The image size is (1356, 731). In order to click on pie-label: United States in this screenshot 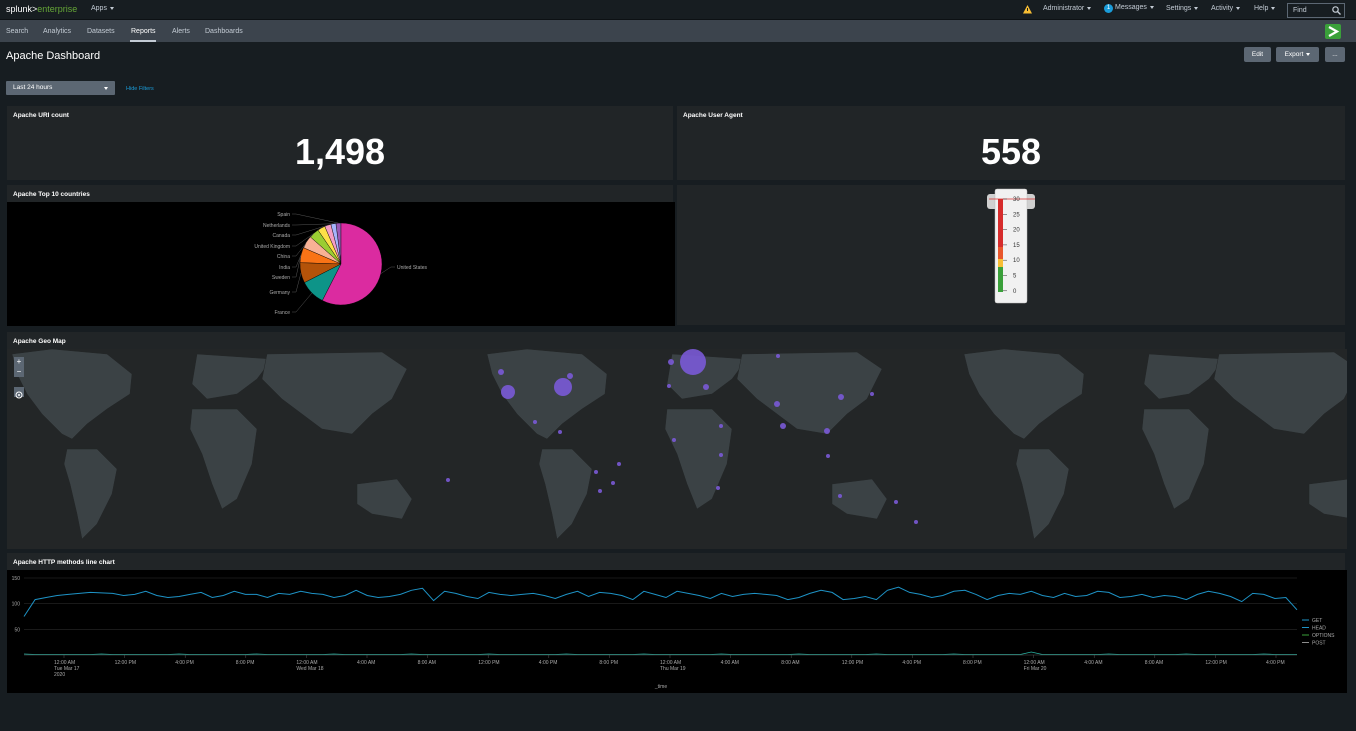, I will do `click(412, 268)`.